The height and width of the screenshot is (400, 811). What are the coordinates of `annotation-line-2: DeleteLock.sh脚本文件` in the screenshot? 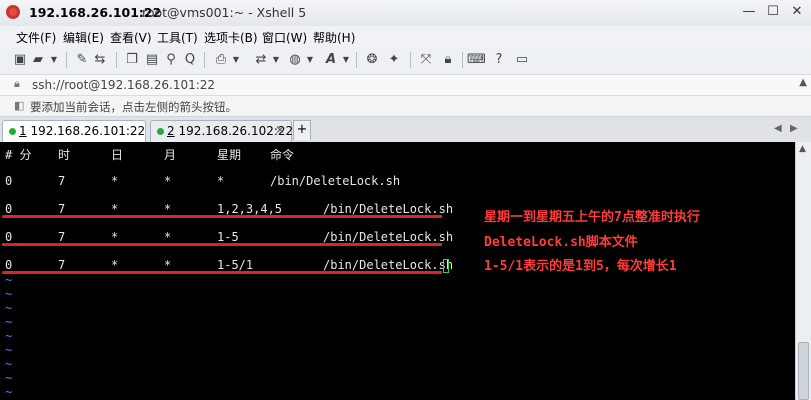 It's located at (561, 242).